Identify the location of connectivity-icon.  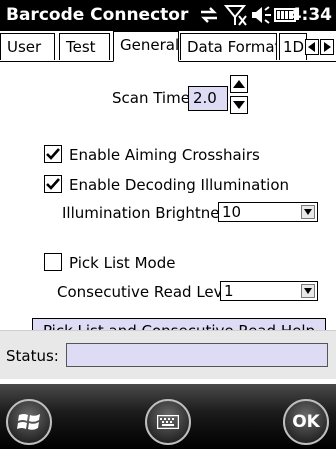
(209, 15).